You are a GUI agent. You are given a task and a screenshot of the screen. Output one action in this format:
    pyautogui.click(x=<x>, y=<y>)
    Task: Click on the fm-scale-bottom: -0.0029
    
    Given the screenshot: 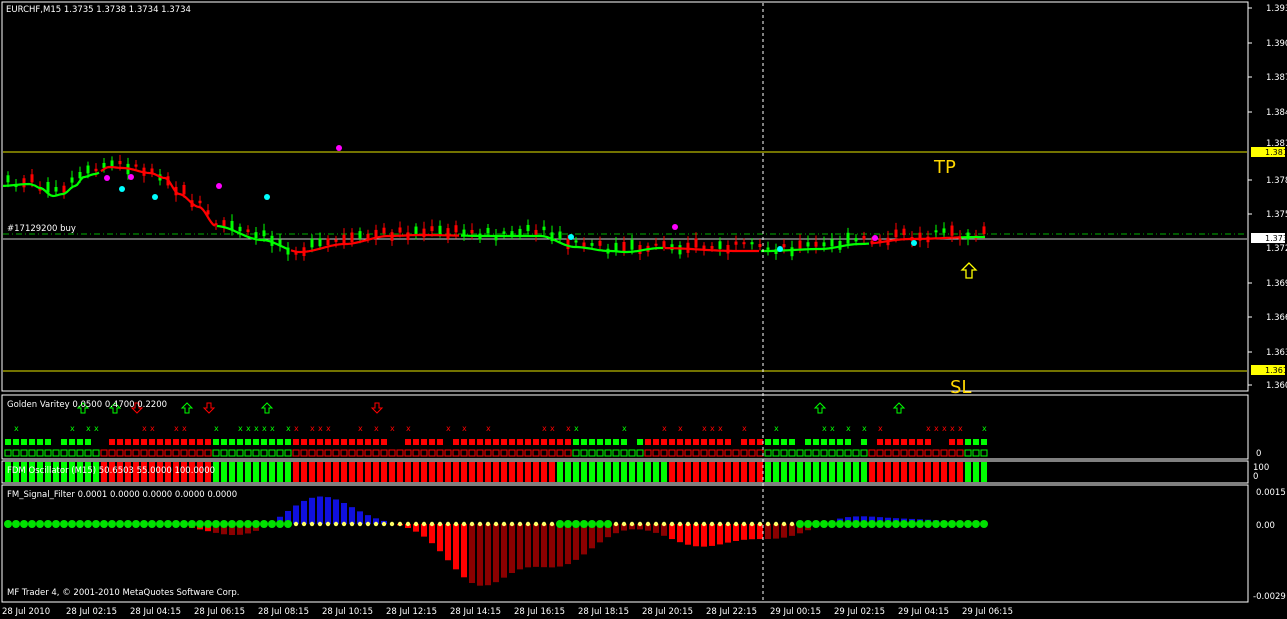 What is the action you would take?
    pyautogui.click(x=1269, y=597)
    